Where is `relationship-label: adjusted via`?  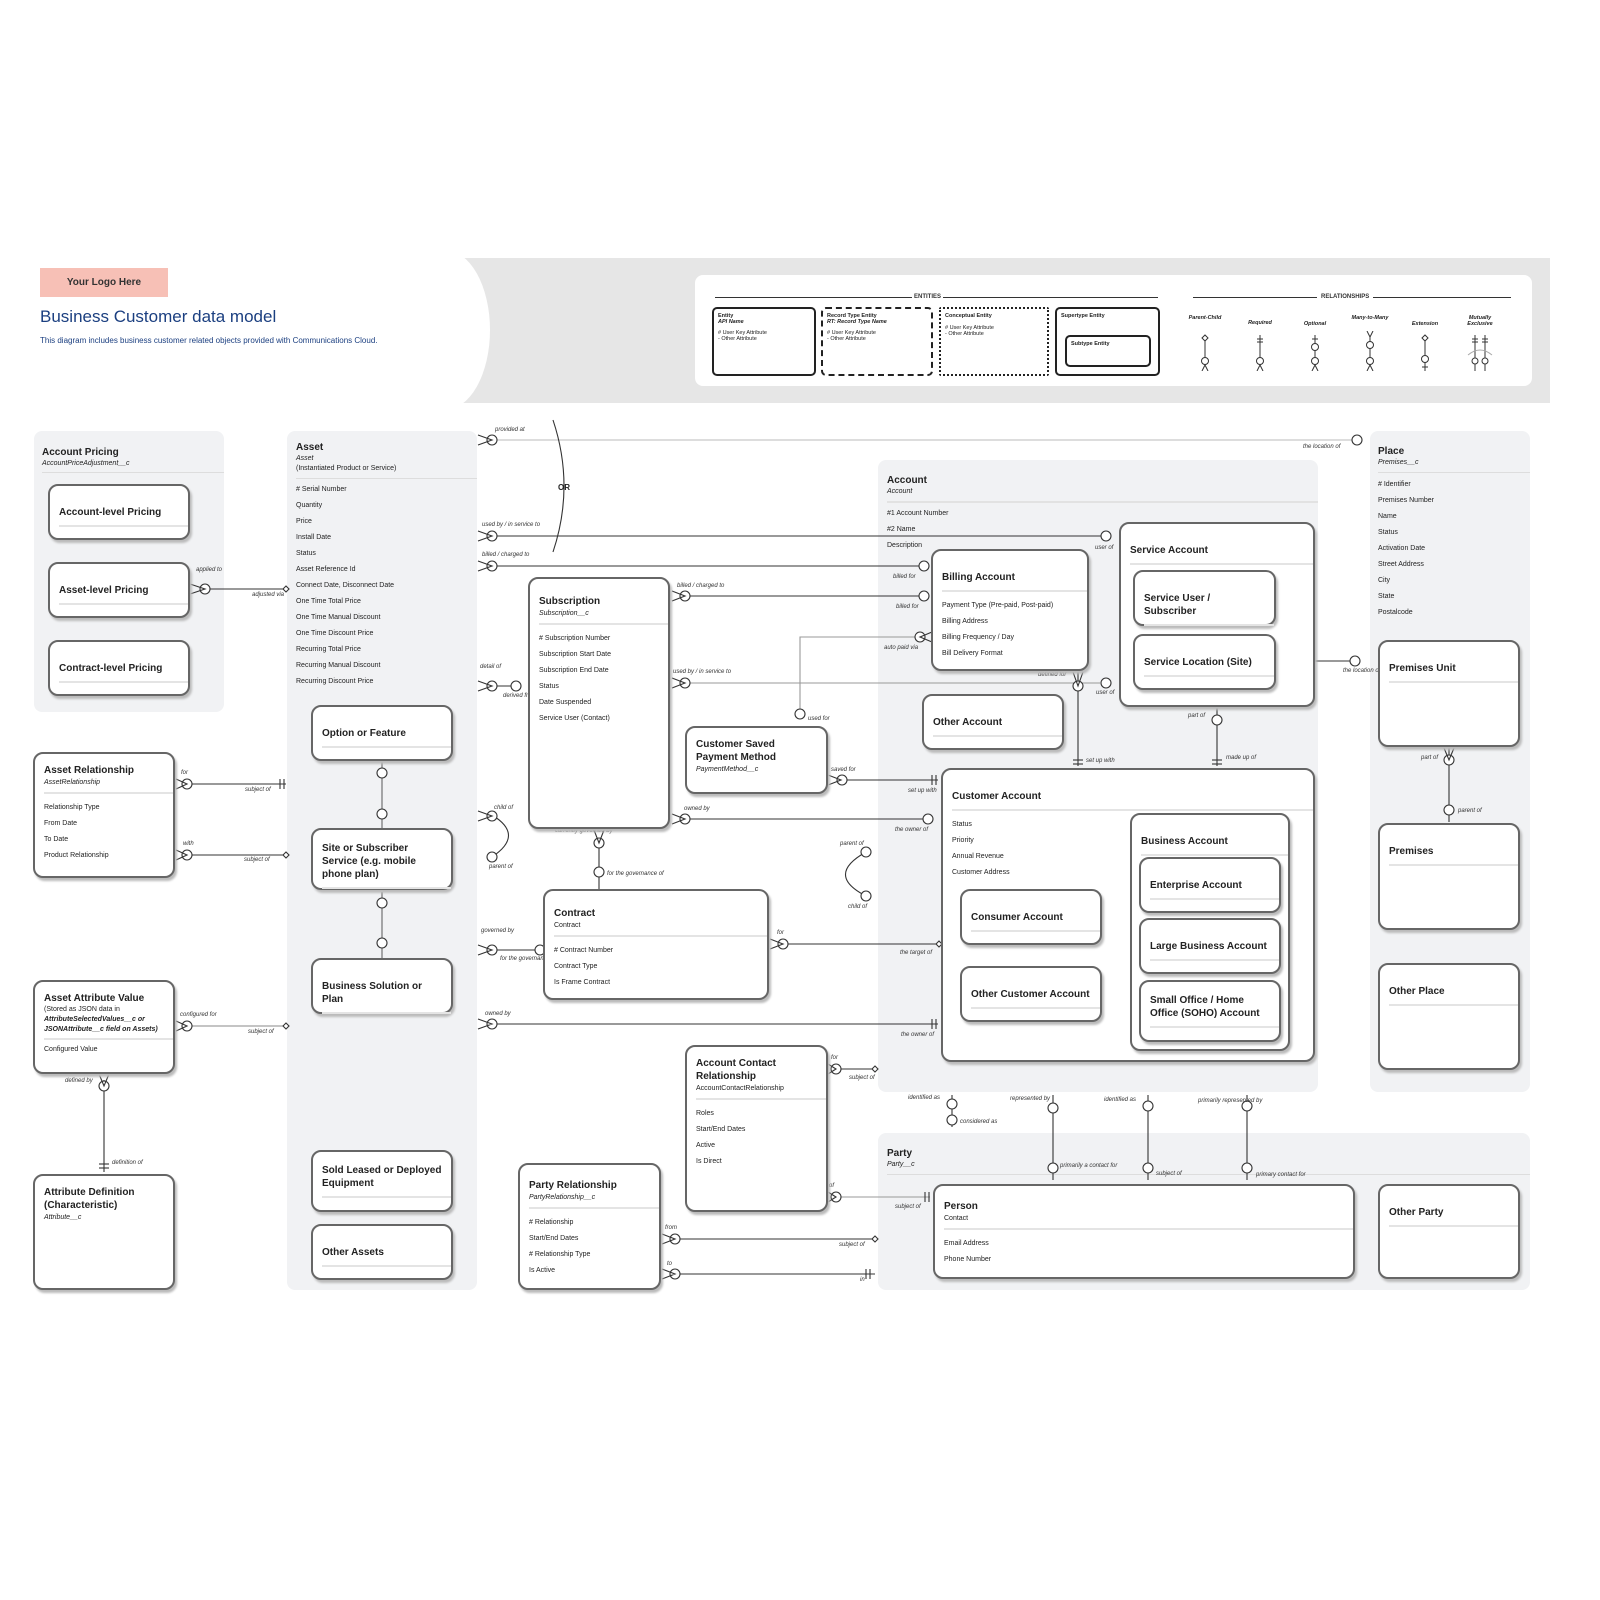 relationship-label: adjusted via is located at coordinates (268, 595).